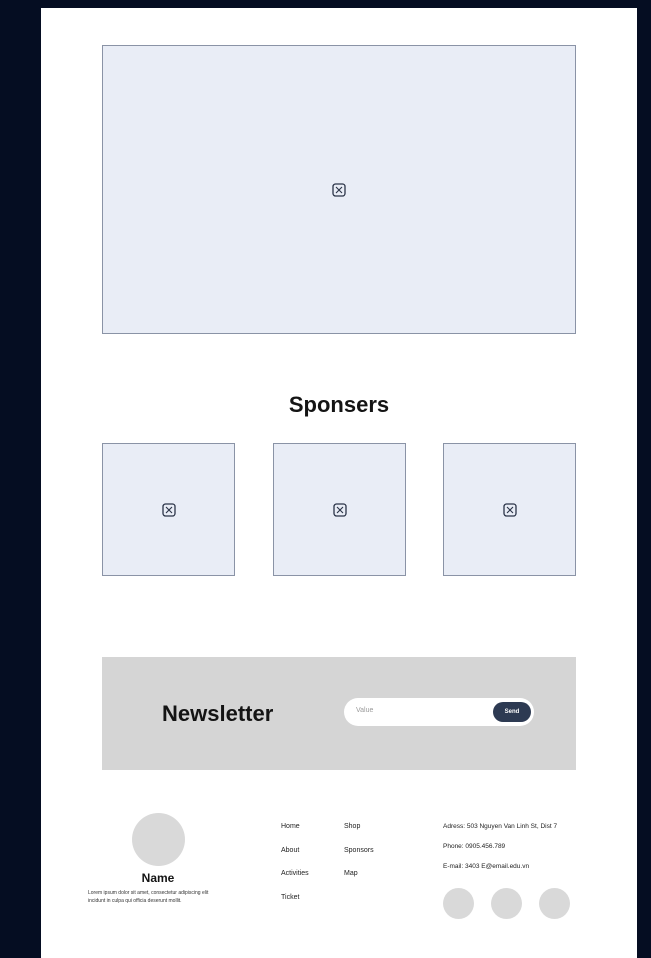 This screenshot has width=651, height=958. Describe the element at coordinates (500, 872) in the screenshot. I see `contact-email: E-mail: 3403 E@email.edu.vn` at that location.